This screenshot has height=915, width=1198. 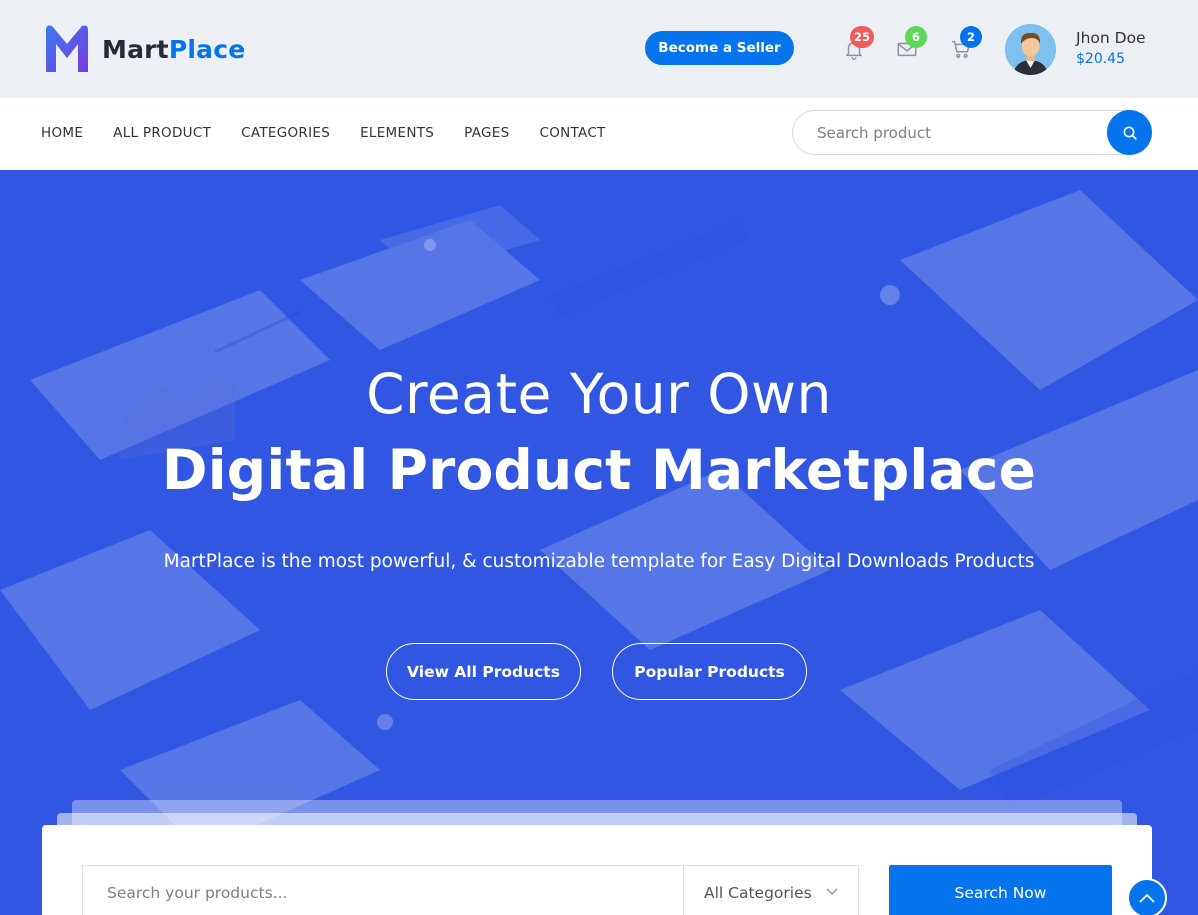 I want to click on hero-title-line1: Create Your Own, so click(x=599, y=394).